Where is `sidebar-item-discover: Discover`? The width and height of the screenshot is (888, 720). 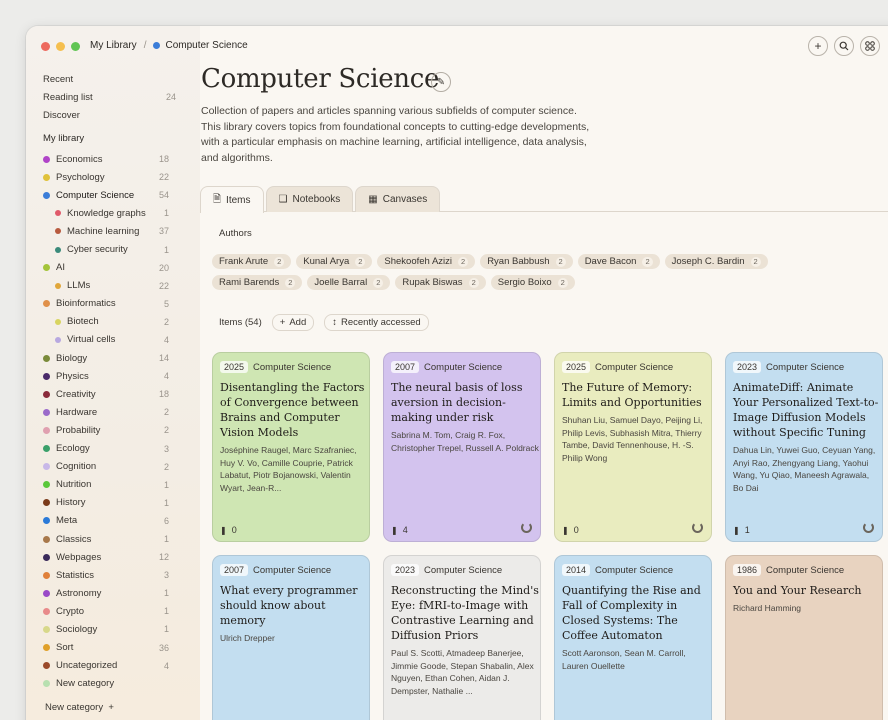
sidebar-item-discover: Discover is located at coordinates (109, 115).